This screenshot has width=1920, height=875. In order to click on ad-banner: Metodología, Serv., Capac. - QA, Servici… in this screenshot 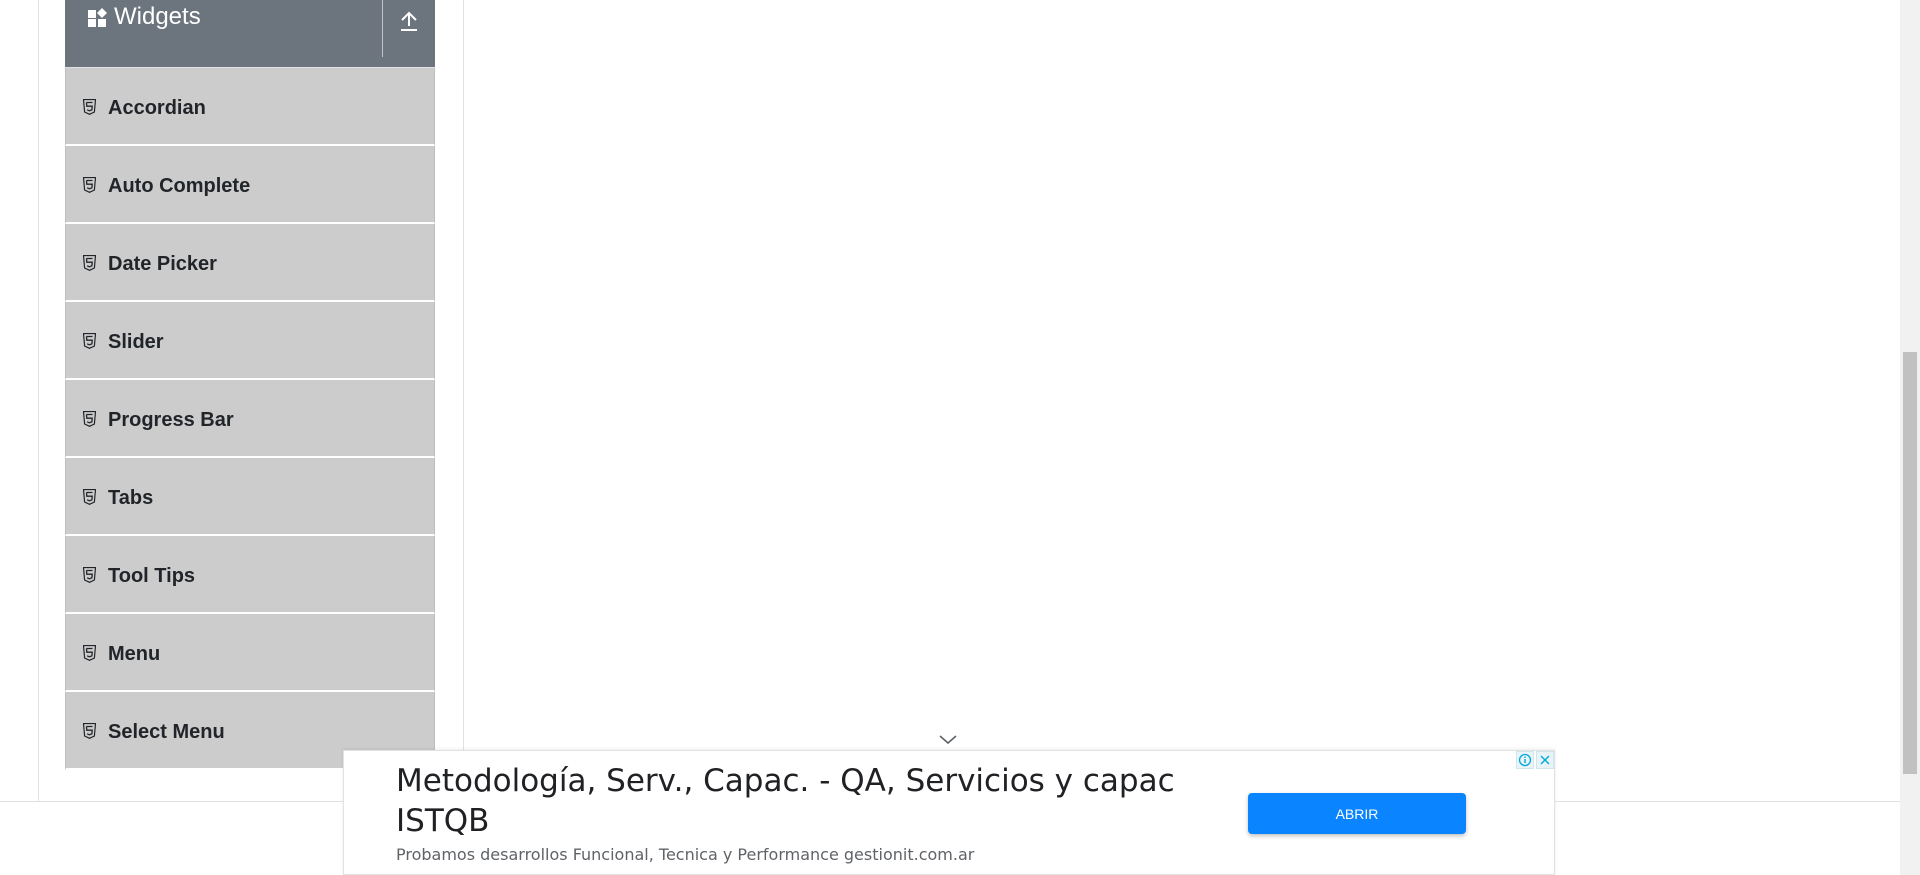, I will do `click(949, 812)`.